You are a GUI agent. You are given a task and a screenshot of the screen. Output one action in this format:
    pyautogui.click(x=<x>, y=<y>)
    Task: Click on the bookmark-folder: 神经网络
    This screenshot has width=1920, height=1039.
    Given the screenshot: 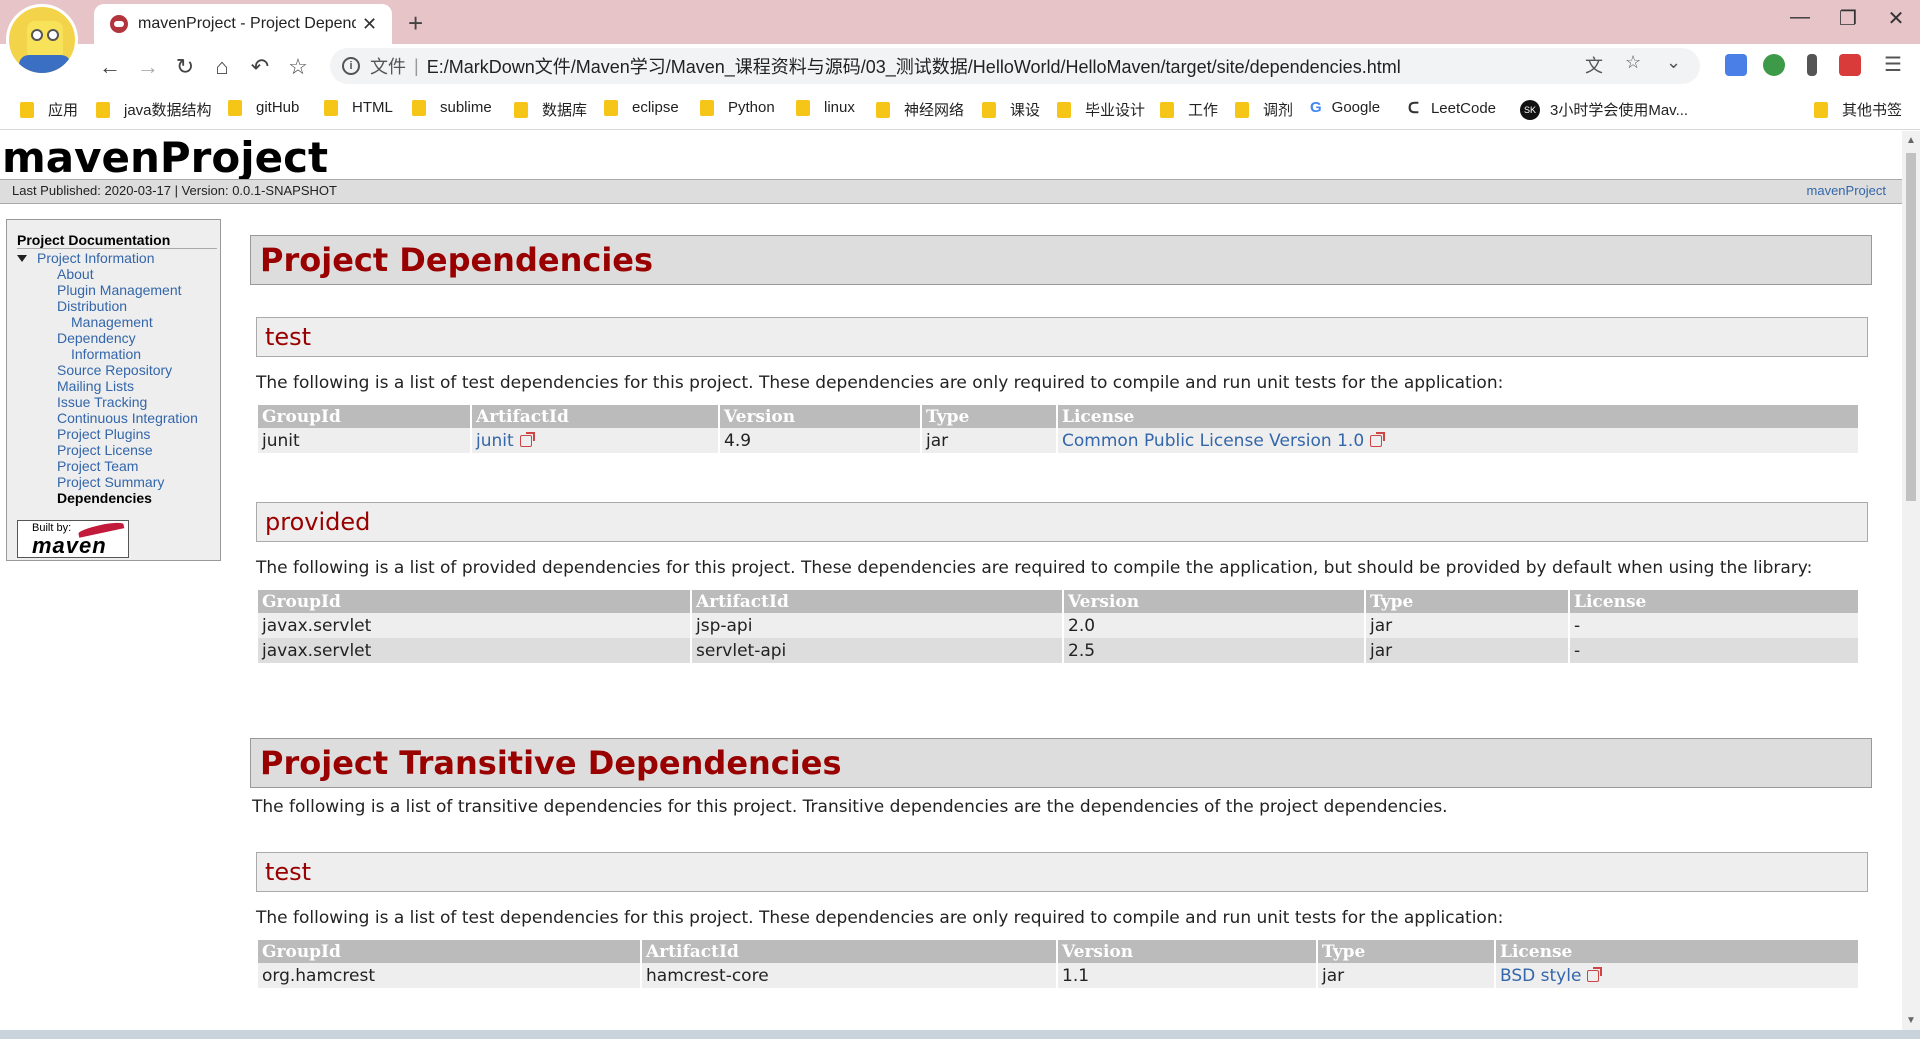 What is the action you would take?
    pyautogui.click(x=920, y=109)
    